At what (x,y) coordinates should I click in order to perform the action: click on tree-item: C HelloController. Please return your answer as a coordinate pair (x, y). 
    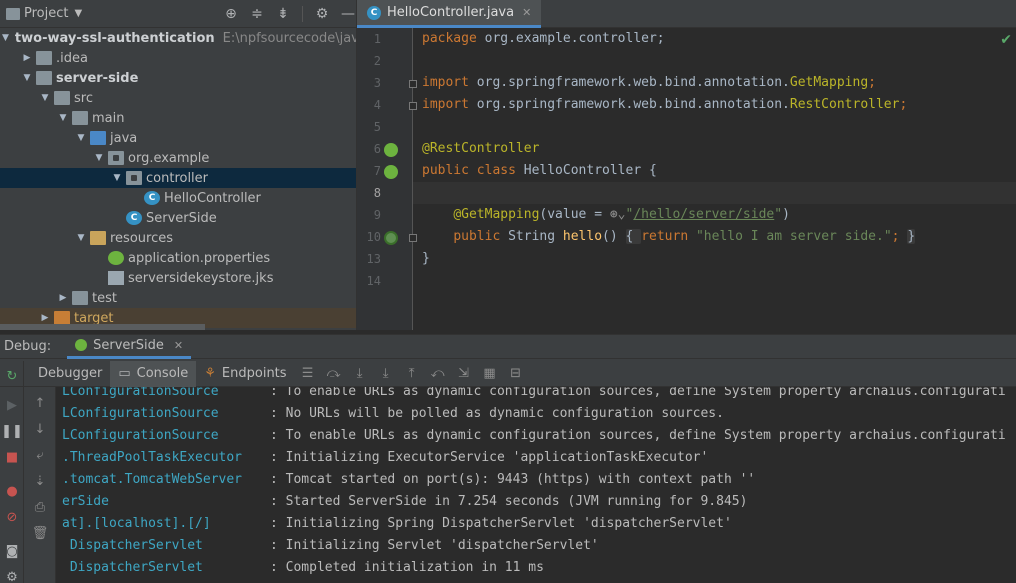
    Looking at the image, I should click on (178, 198).